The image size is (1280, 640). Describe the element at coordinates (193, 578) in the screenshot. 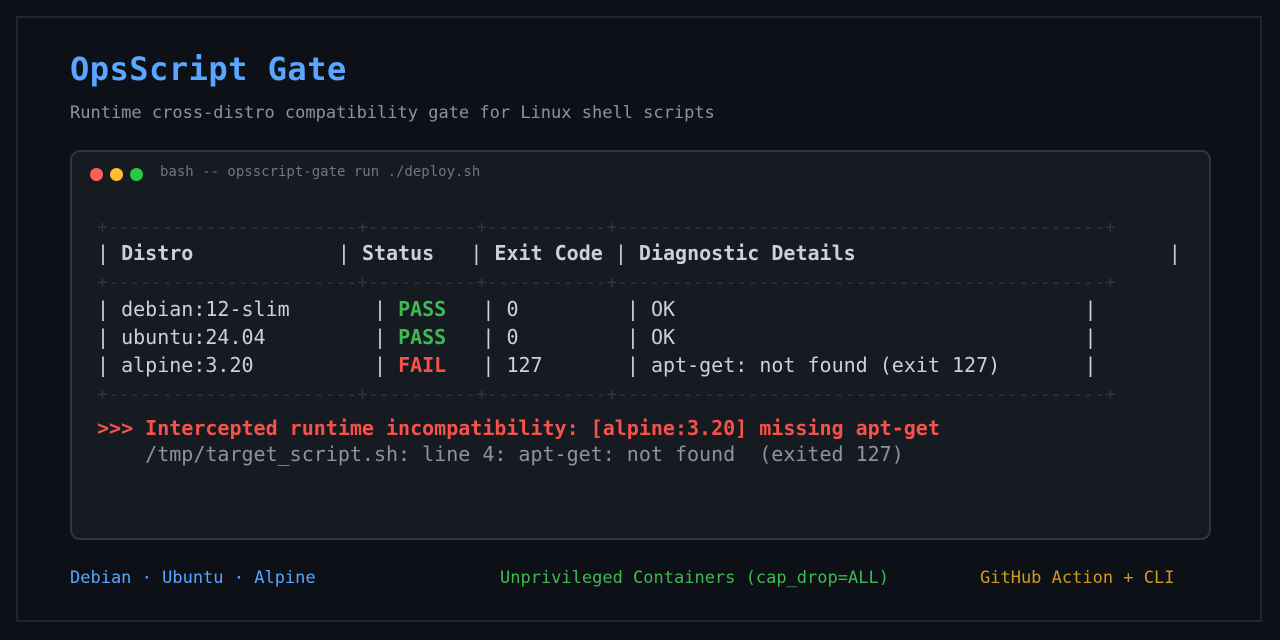

I see `footer-distros: Debian · Ubuntu · Alpine` at that location.